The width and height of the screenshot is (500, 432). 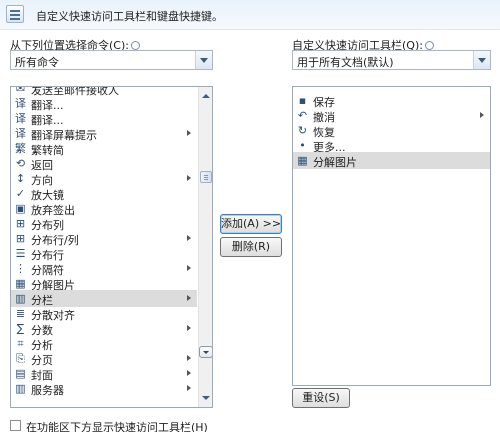 I want to click on toolbar-list-item: ▦ 分解图片, so click(x=391, y=160).